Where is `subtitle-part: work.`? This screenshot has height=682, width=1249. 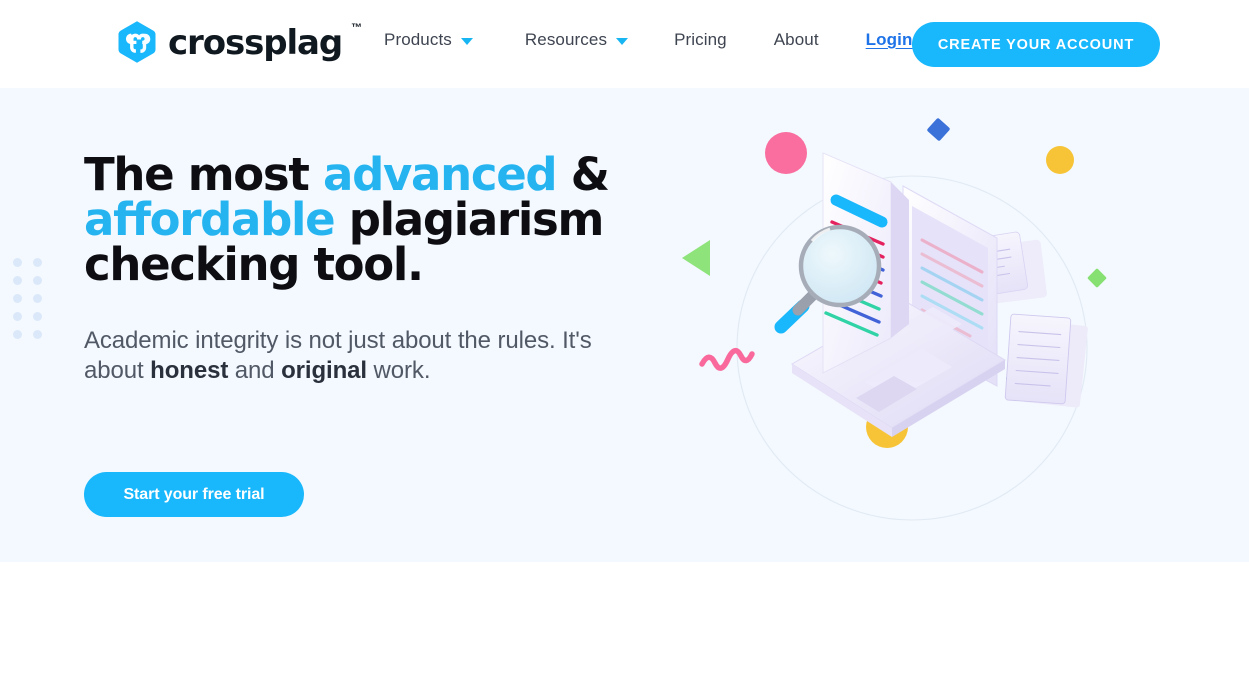 subtitle-part: work. is located at coordinates (398, 370).